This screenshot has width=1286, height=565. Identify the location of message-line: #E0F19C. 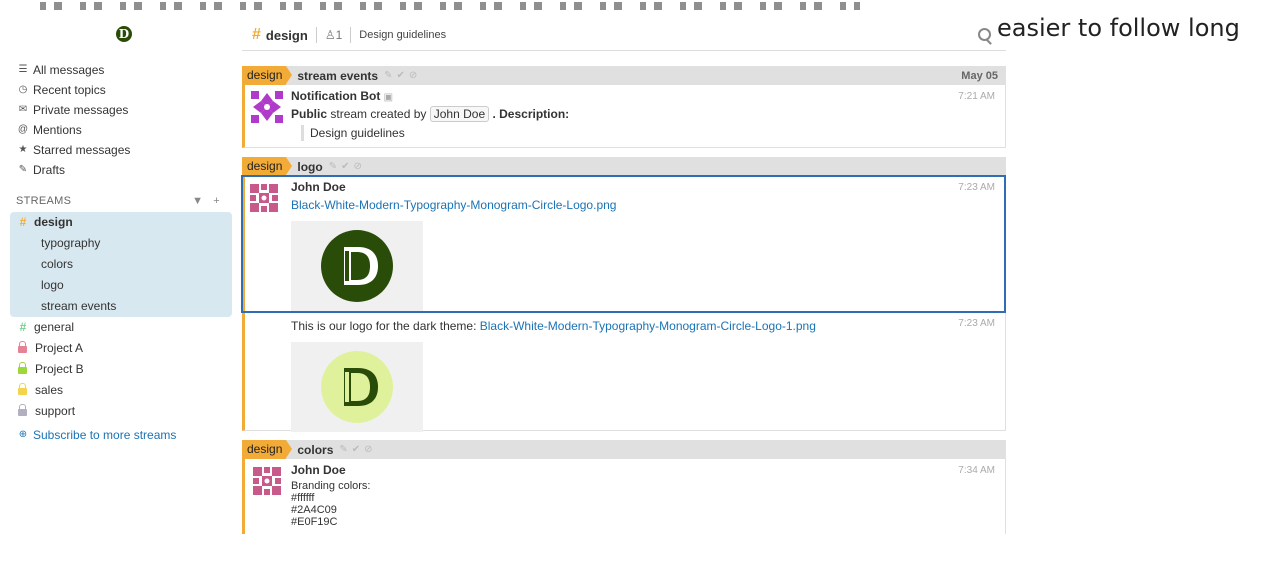
(314, 522).